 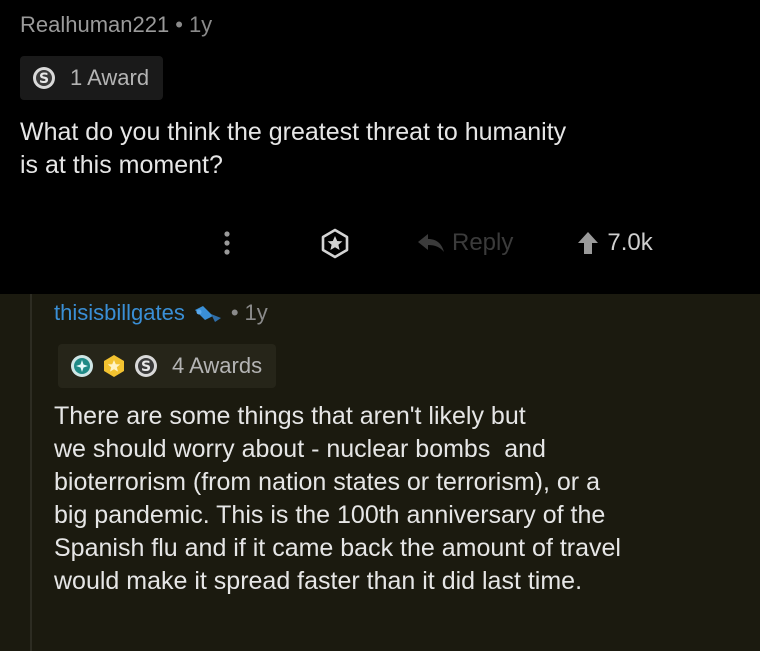 What do you see at coordinates (256, 312) in the screenshot?
I see `reply-comment-age: 1y` at bounding box center [256, 312].